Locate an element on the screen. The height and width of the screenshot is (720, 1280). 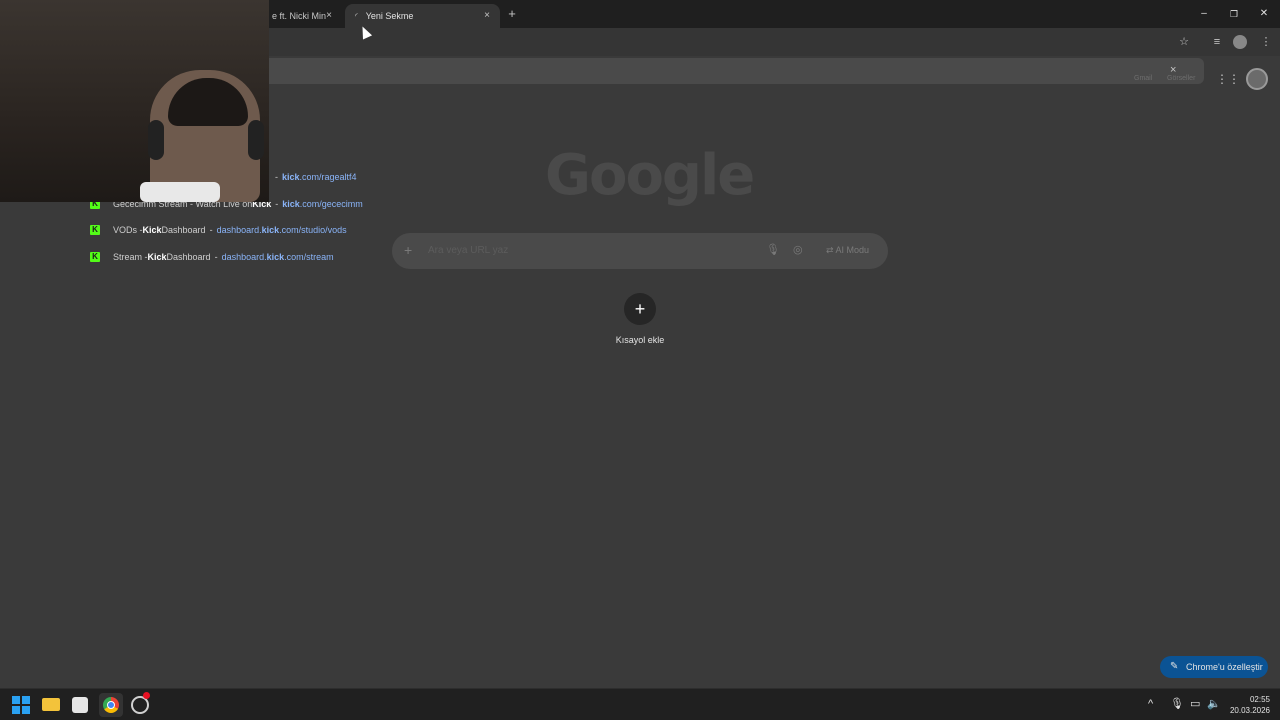
network-icon: ▭ is located at coordinates (1195, 703).